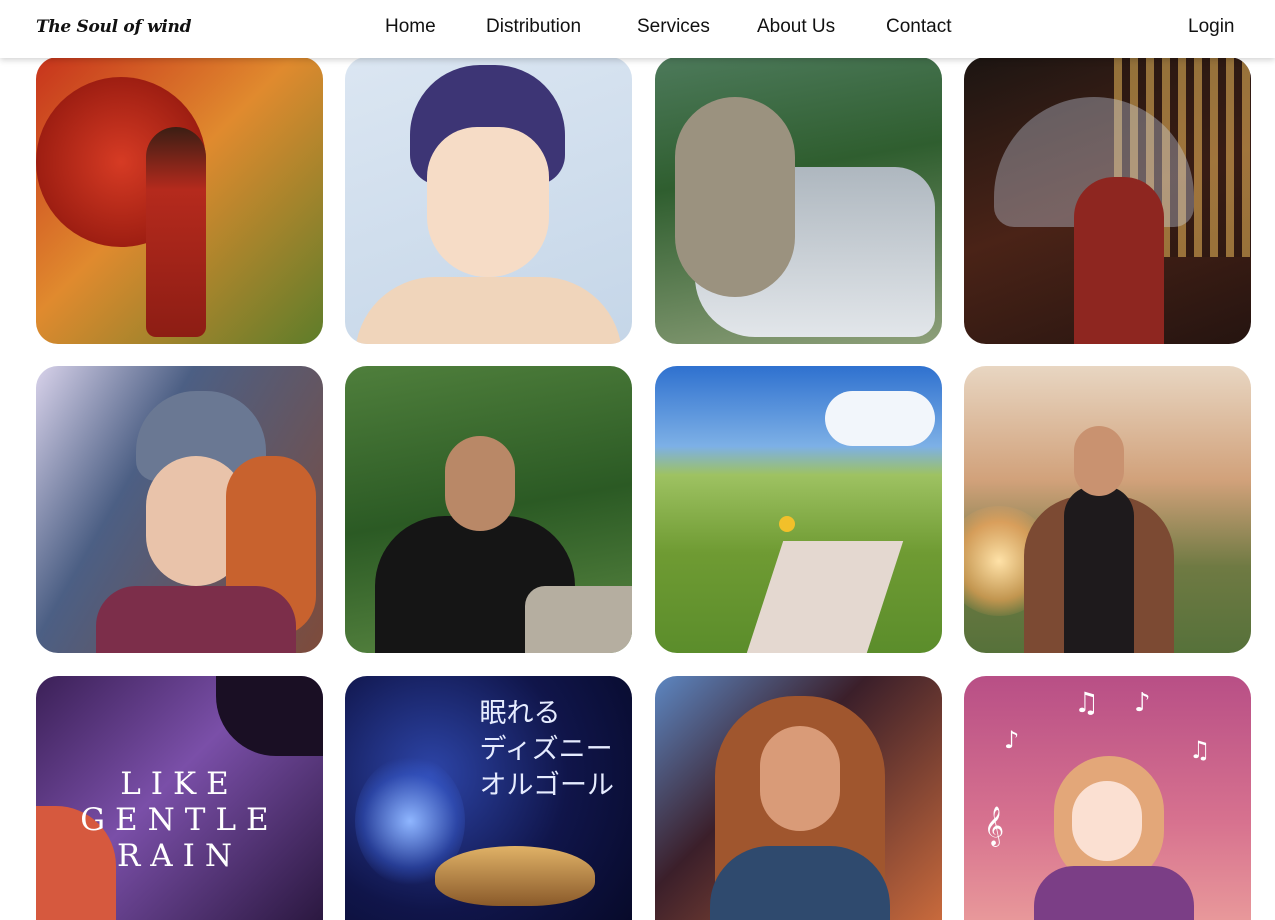 The image size is (1275, 920). Describe the element at coordinates (179, 856) in the screenshot. I see `cover-title-line: RAIN` at that location.